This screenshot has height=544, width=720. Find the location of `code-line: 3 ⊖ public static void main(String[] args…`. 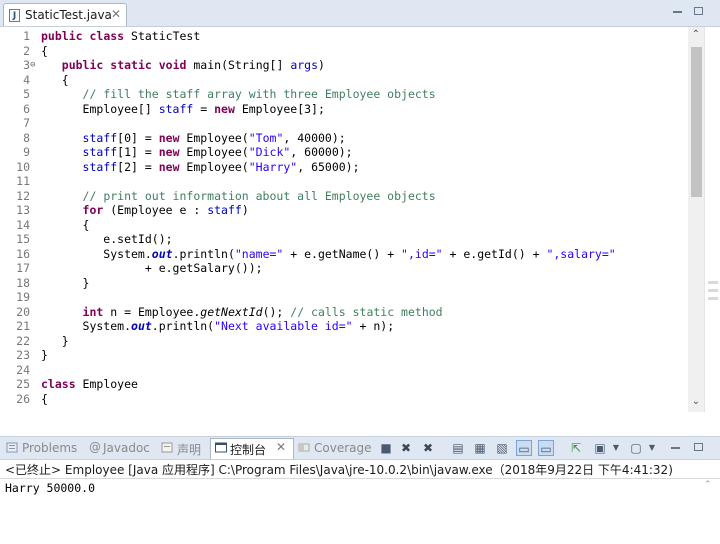

code-line: 3 ⊖ public static void main(String[] args… is located at coordinates (344, 65).